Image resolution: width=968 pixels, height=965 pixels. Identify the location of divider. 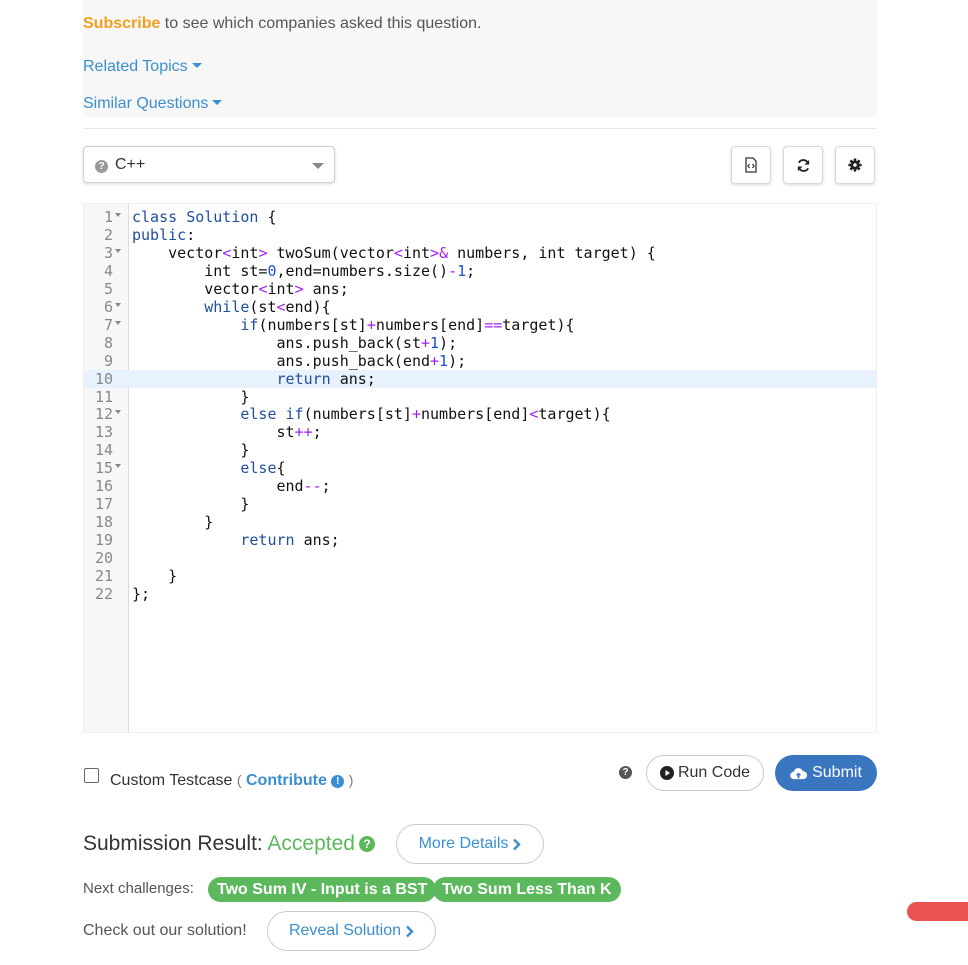
(480, 128).